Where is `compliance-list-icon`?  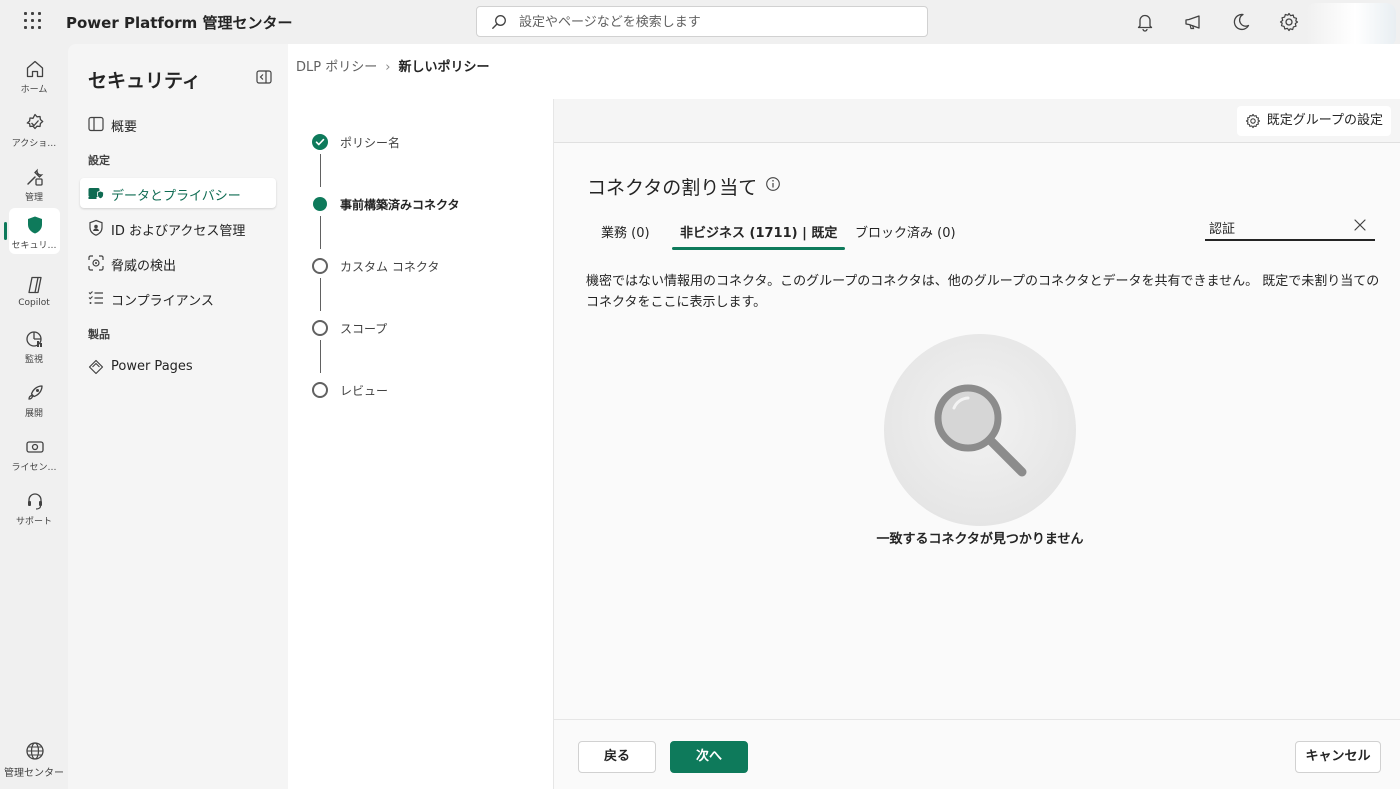 compliance-list-icon is located at coordinates (95, 297).